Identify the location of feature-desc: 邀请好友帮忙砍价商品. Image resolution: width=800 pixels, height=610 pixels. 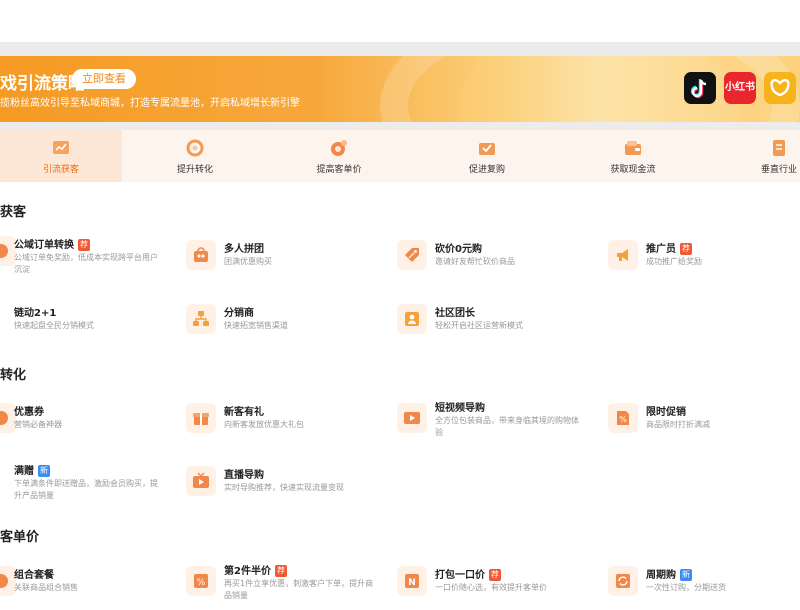
(475, 261).